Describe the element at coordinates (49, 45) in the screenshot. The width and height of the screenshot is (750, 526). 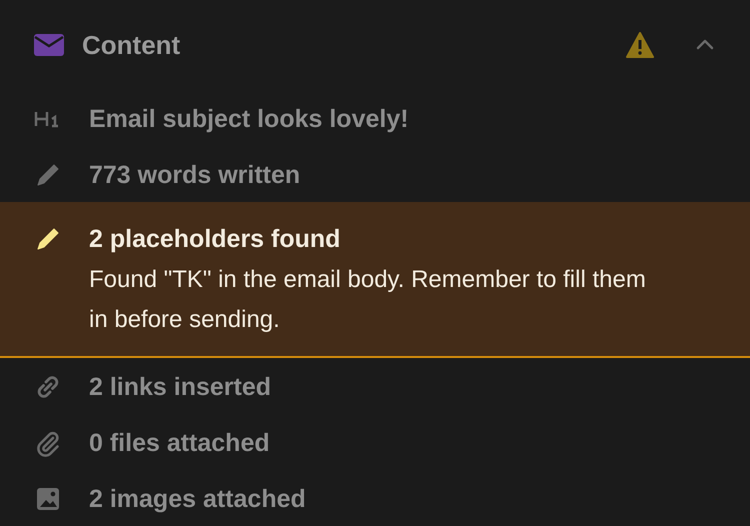
I see `envelope-icon` at that location.